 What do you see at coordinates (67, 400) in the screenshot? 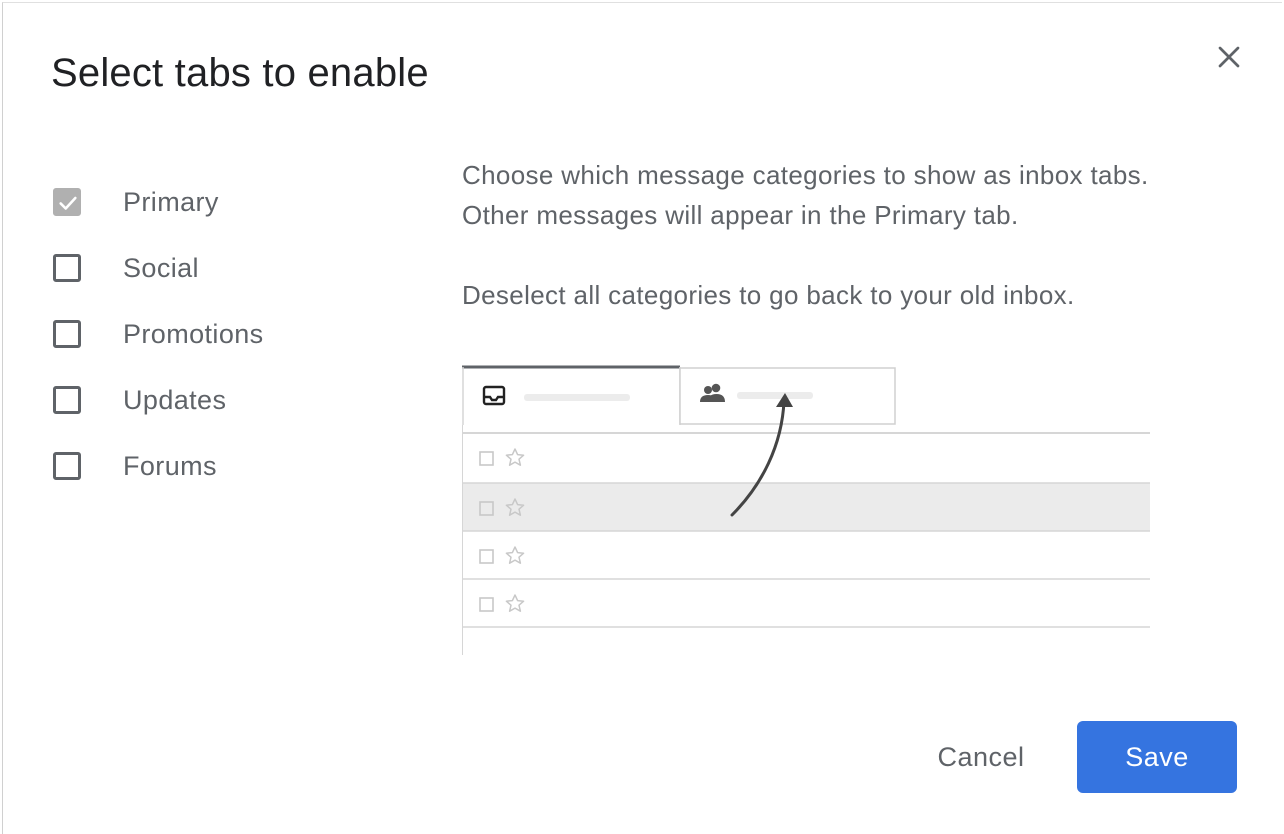
I see `updates-checkbox` at bounding box center [67, 400].